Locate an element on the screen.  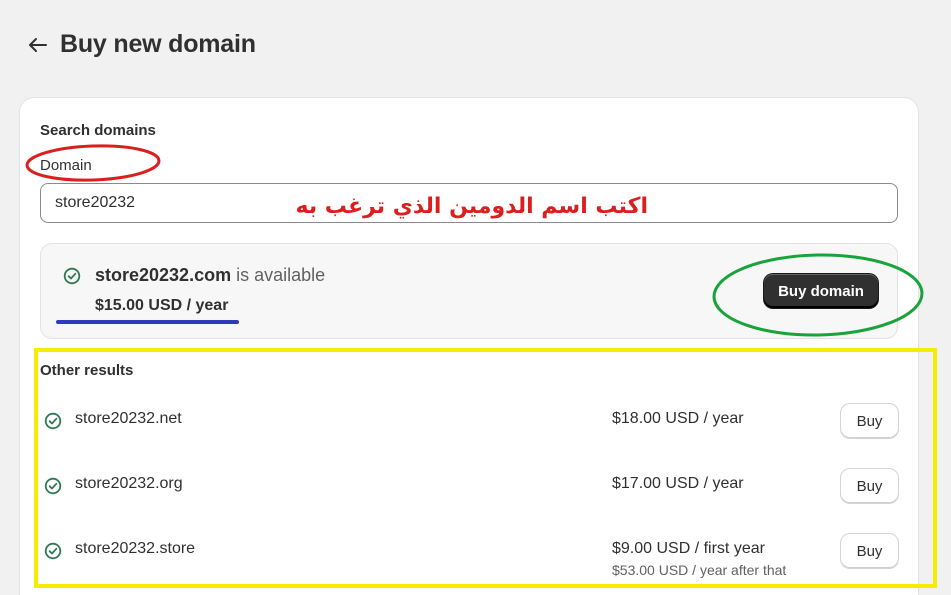
buy-domain-button: Buy domain is located at coordinates (821, 291).